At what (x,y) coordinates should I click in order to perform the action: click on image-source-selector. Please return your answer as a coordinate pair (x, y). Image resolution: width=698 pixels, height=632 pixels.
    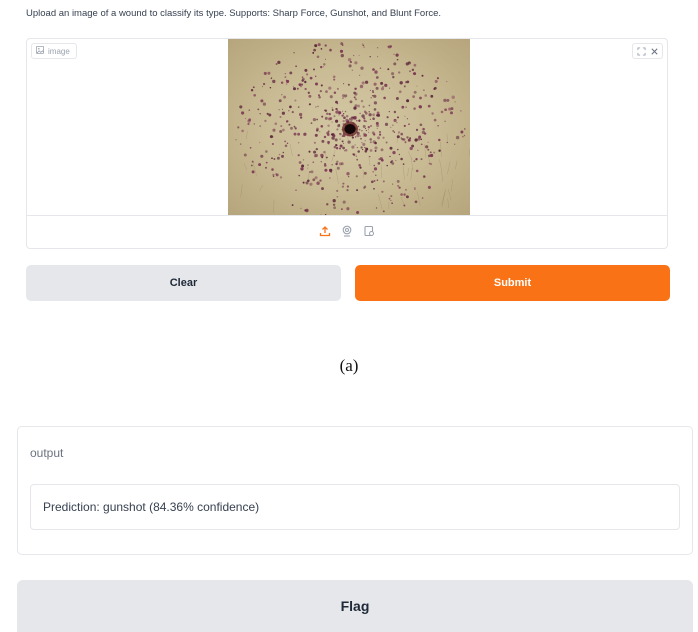
    Looking at the image, I should click on (347, 231).